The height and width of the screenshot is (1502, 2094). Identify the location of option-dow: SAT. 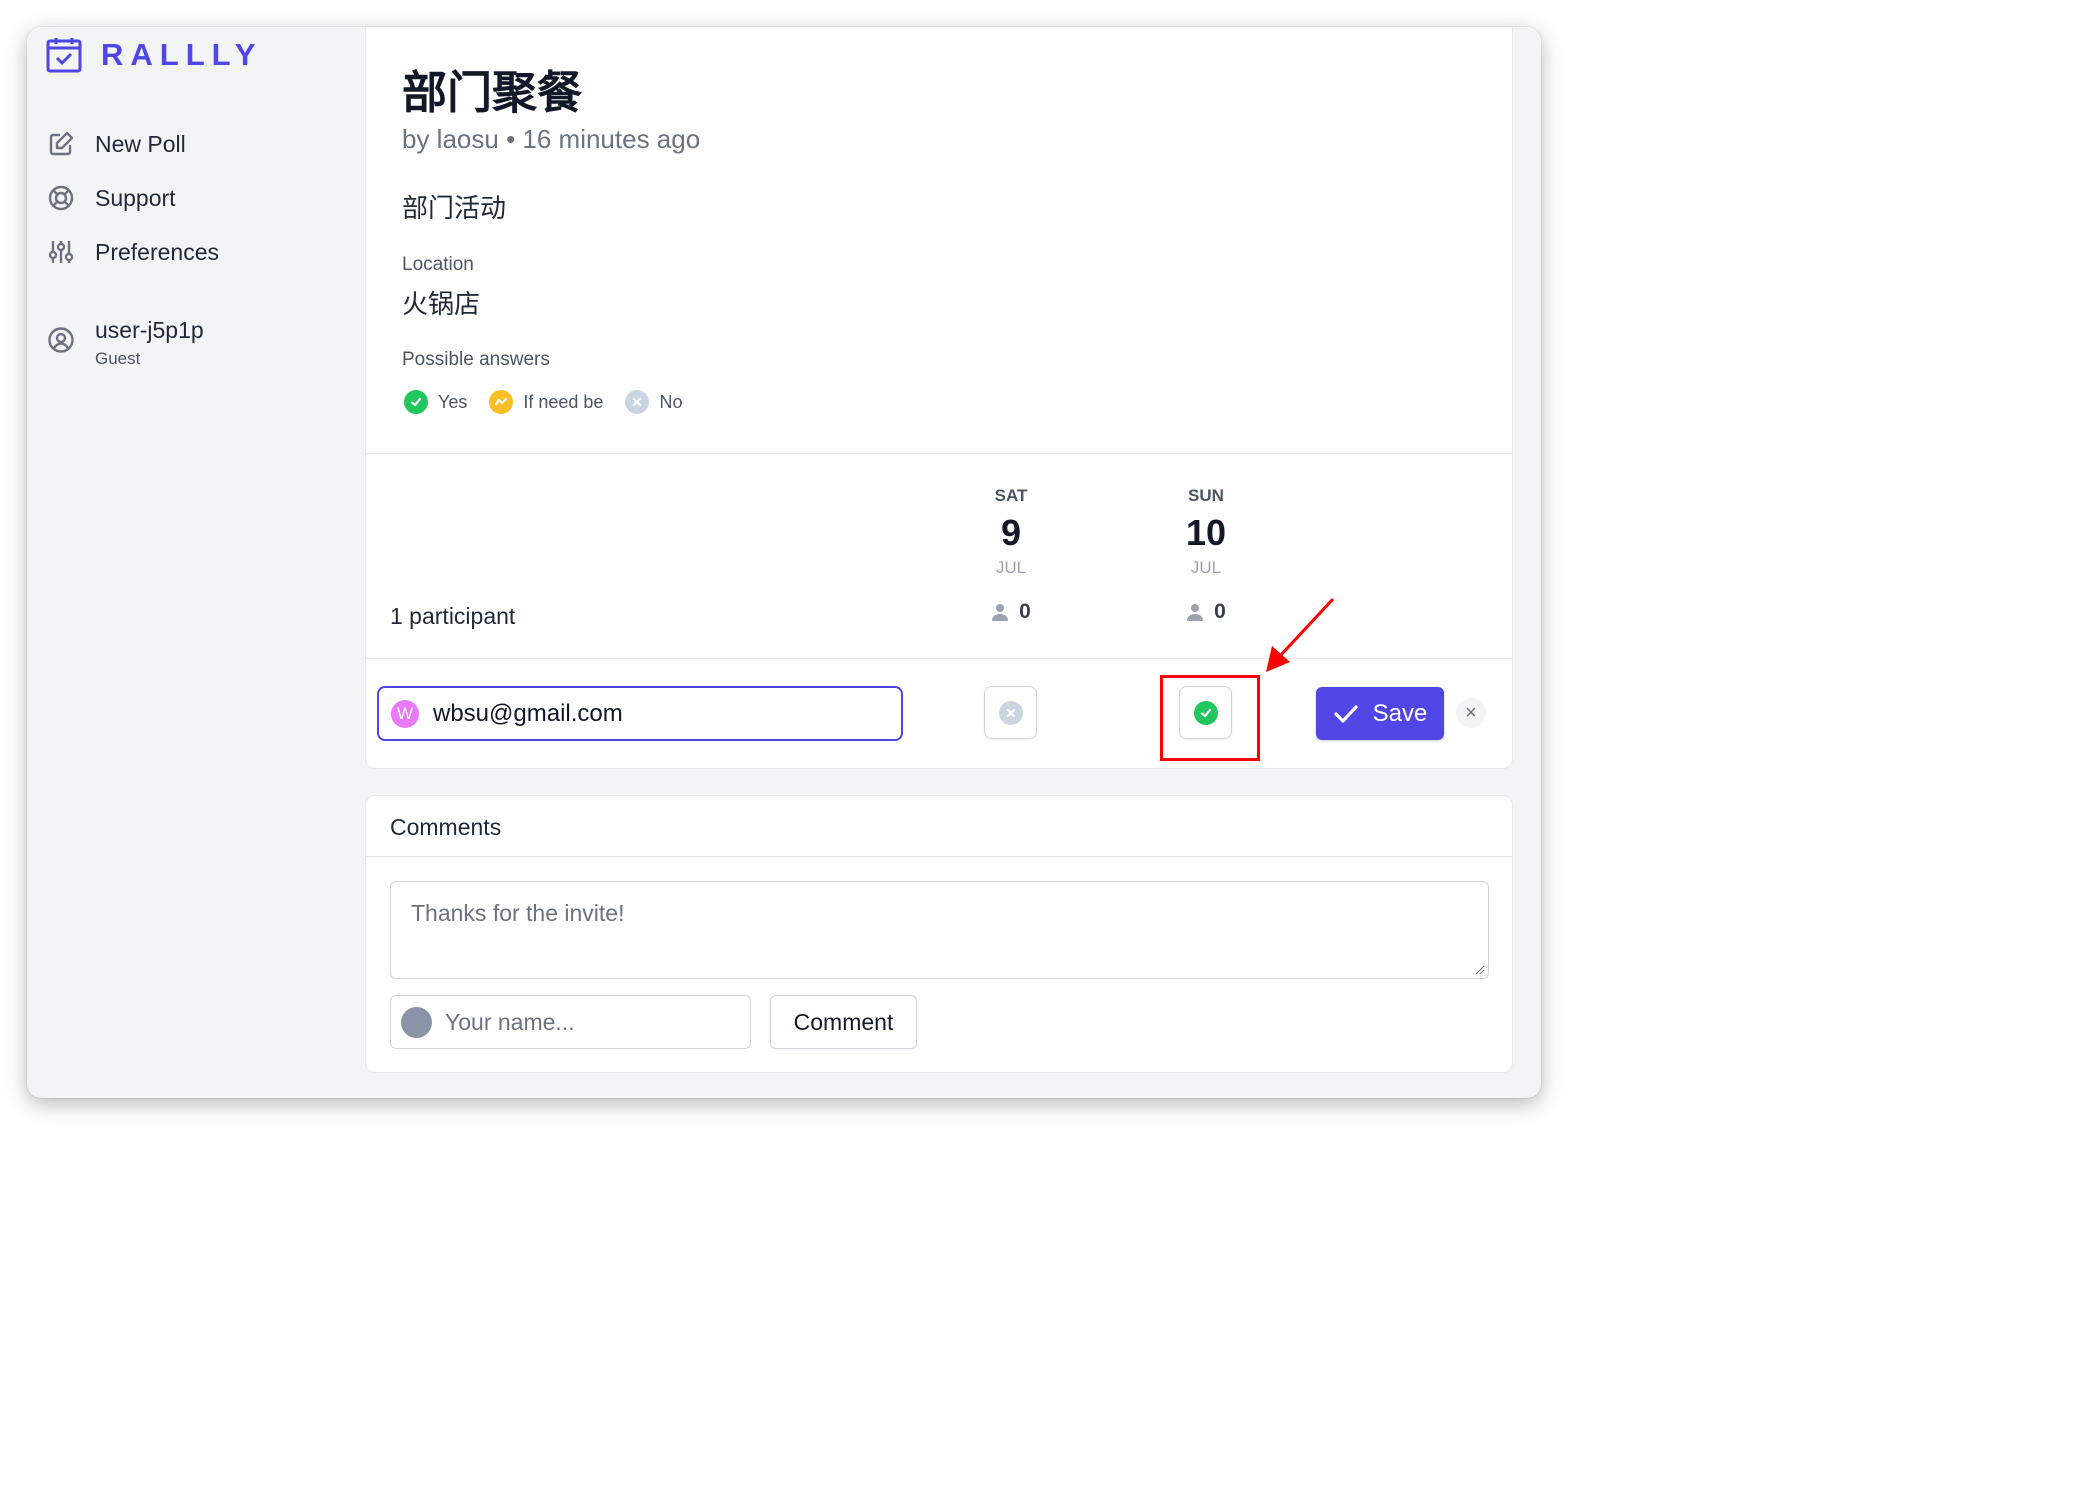
(1011, 495).